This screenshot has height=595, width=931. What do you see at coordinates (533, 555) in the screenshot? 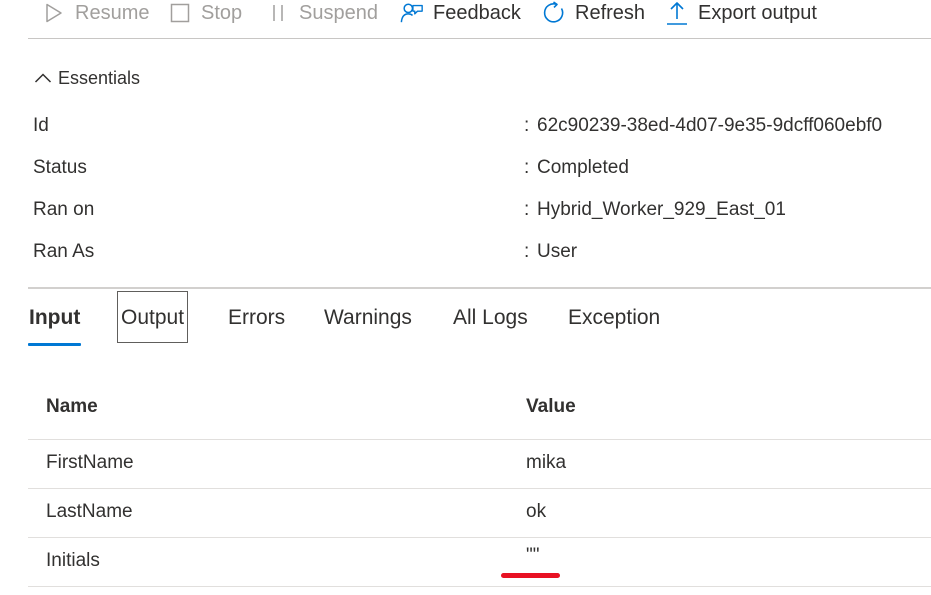
I see `table-row-value: ""` at bounding box center [533, 555].